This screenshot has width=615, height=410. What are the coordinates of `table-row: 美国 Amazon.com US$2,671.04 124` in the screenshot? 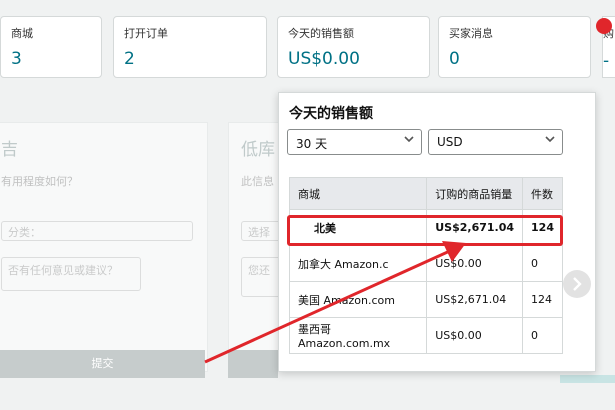 It's located at (425, 299).